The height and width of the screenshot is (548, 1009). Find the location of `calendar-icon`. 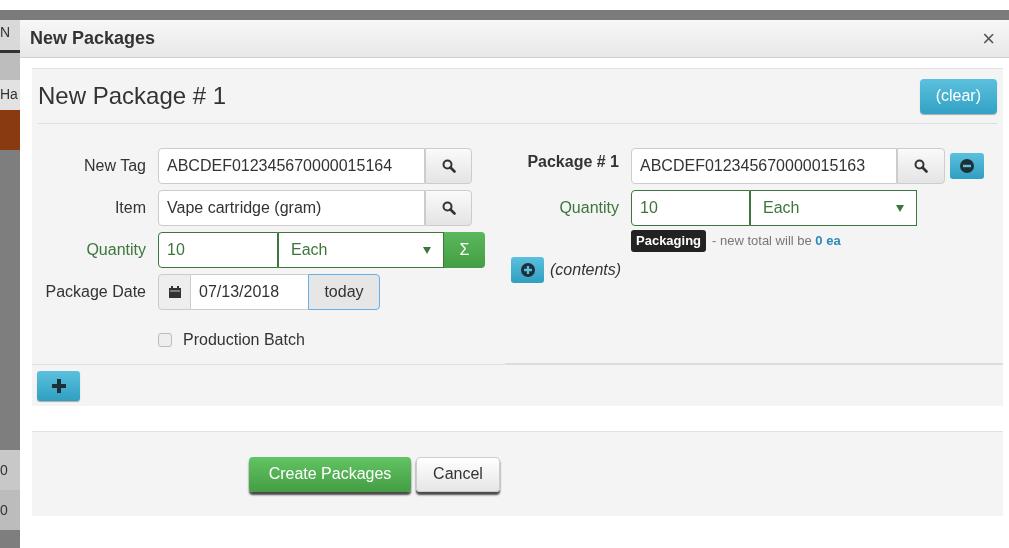

calendar-icon is located at coordinates (174, 292).